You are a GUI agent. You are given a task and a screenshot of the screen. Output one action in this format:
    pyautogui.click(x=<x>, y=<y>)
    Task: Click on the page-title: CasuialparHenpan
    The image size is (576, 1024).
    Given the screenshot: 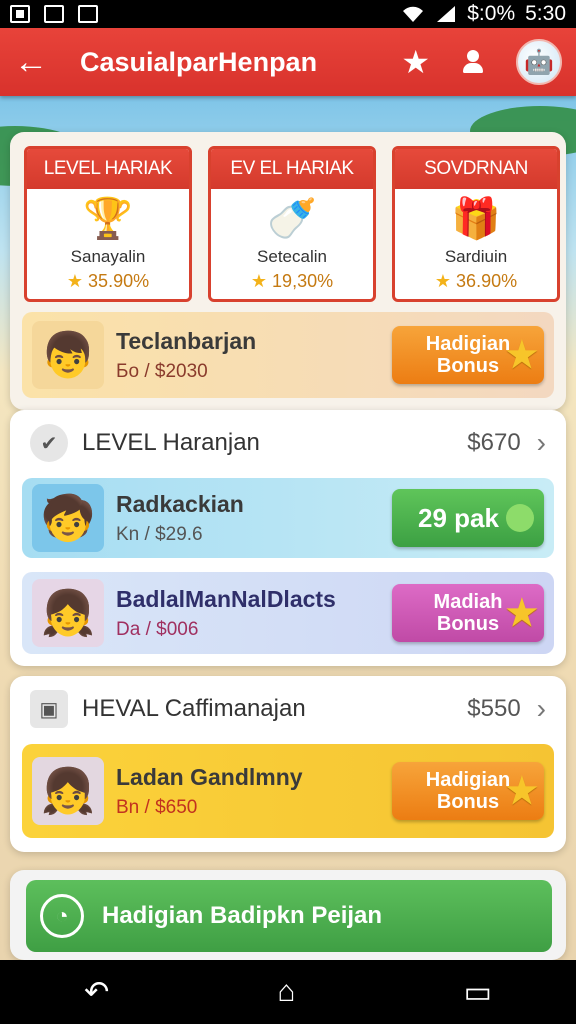 What is the action you would take?
    pyautogui.click(x=199, y=61)
    